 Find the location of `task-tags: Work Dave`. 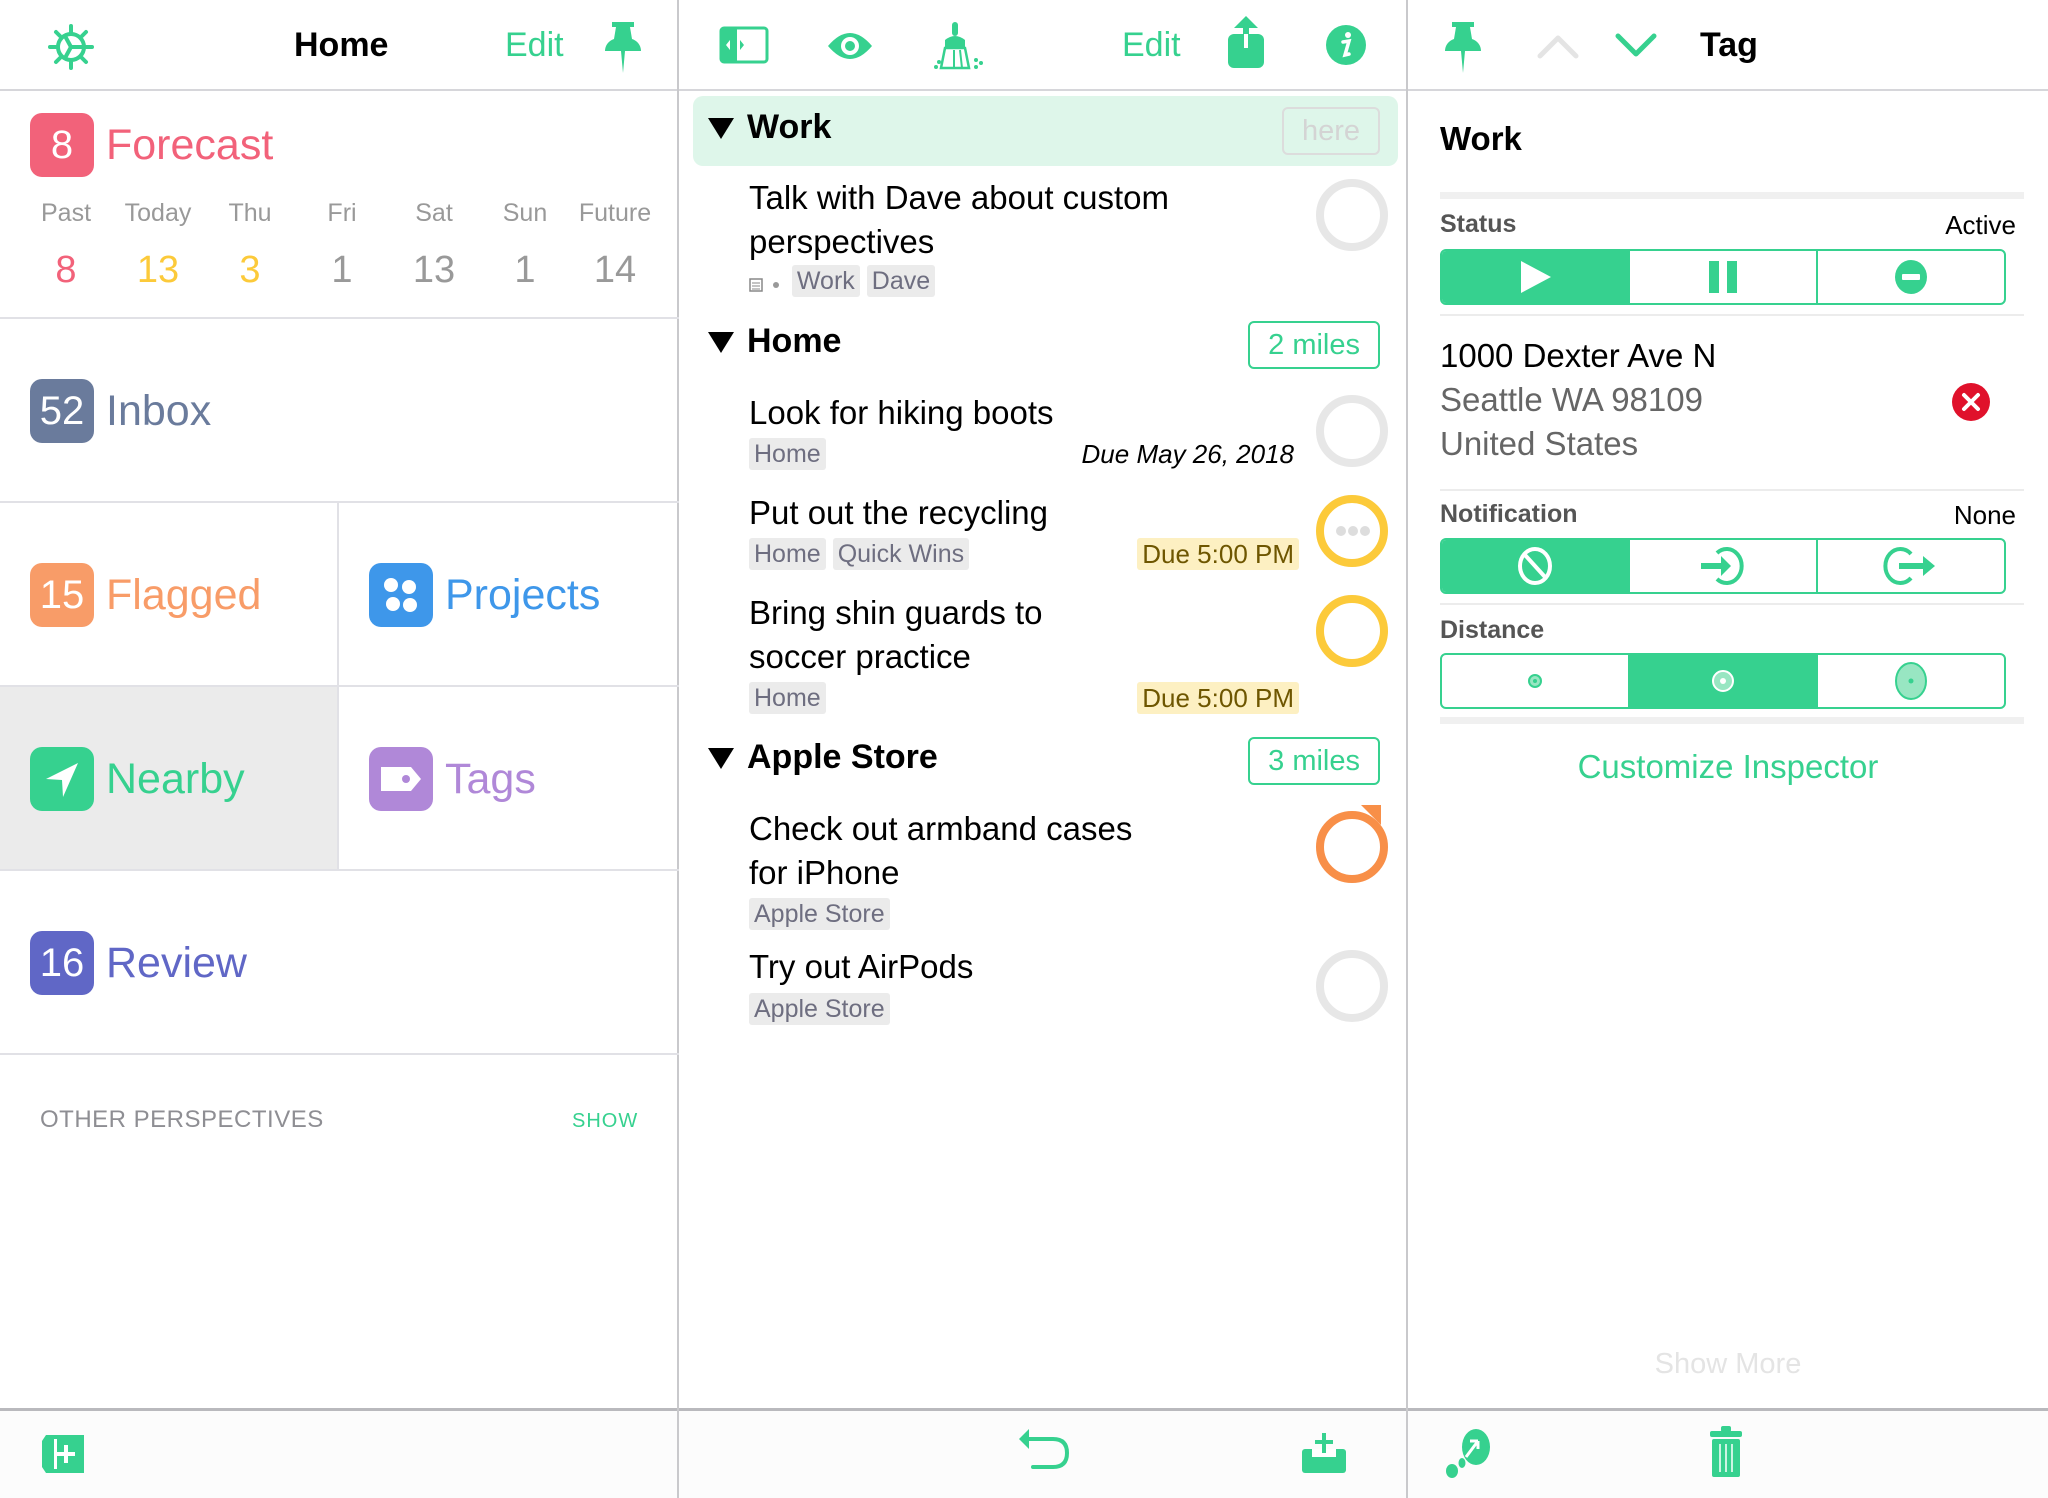

task-tags: Work Dave is located at coordinates (845, 281).